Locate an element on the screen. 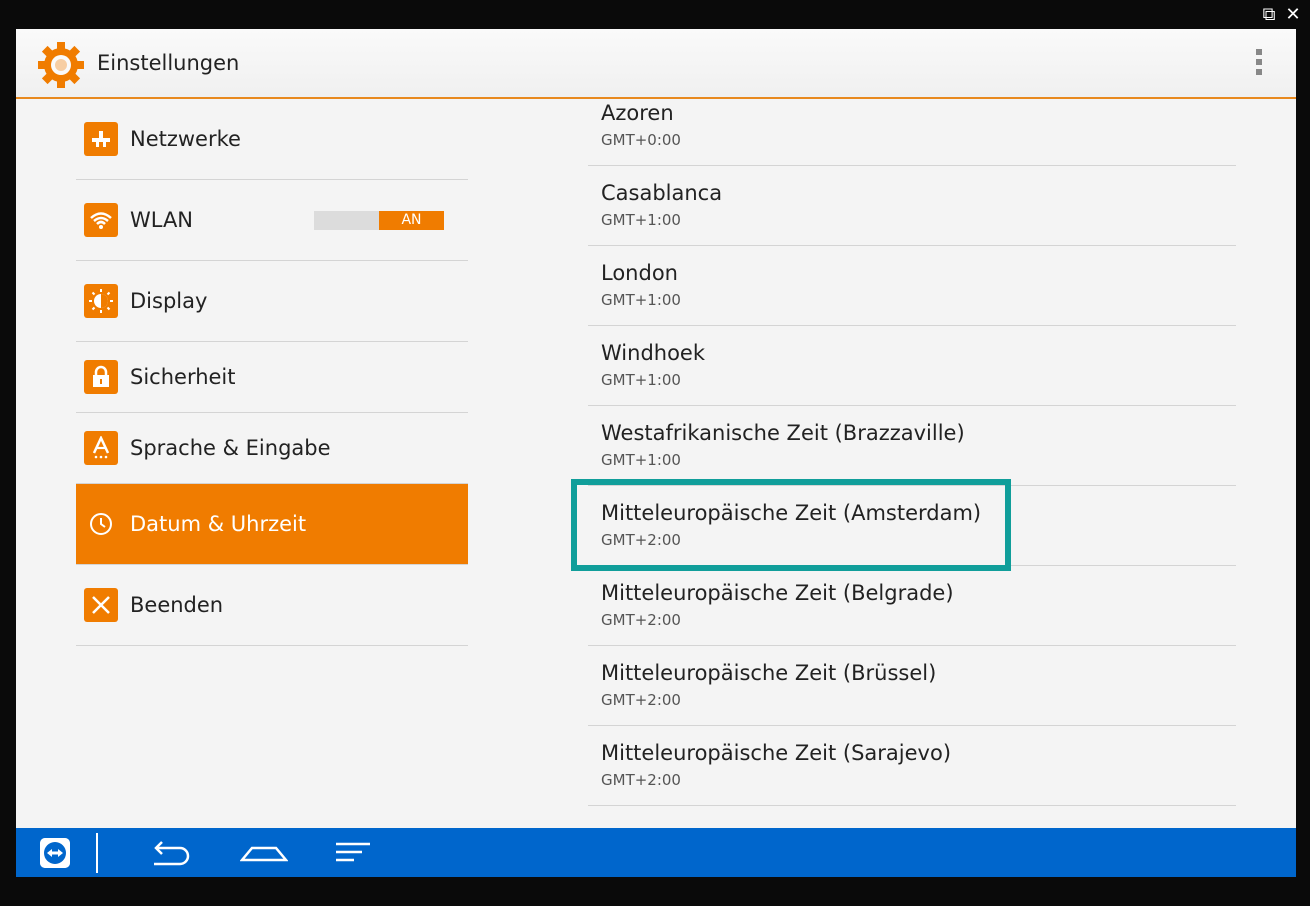 The width and height of the screenshot is (1310, 906). sidebar-item-display: Display is located at coordinates (272, 301).